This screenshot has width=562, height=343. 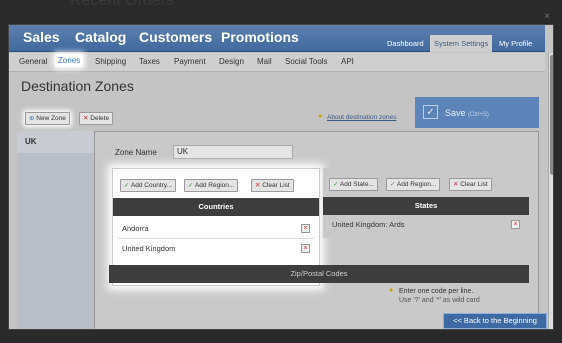 I want to click on save-shortcut: (Ctrl+S), so click(x=478, y=115).